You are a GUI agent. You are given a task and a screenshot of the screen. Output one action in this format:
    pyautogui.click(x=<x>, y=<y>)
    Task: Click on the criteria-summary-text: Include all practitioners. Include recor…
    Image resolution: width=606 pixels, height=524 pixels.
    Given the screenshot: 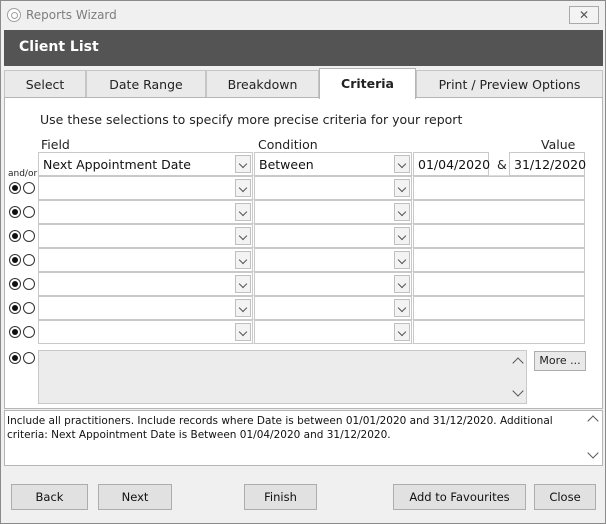 What is the action you would take?
    pyautogui.click(x=280, y=428)
    